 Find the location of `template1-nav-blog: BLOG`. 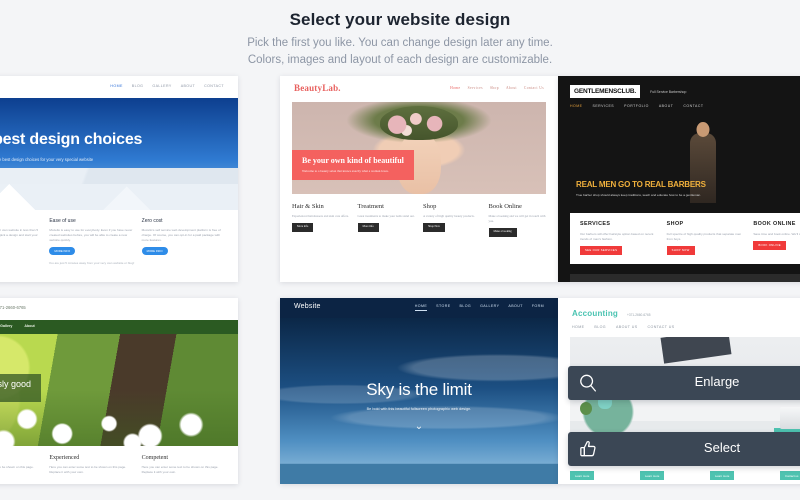

template1-nav-blog: BLOG is located at coordinates (138, 86).